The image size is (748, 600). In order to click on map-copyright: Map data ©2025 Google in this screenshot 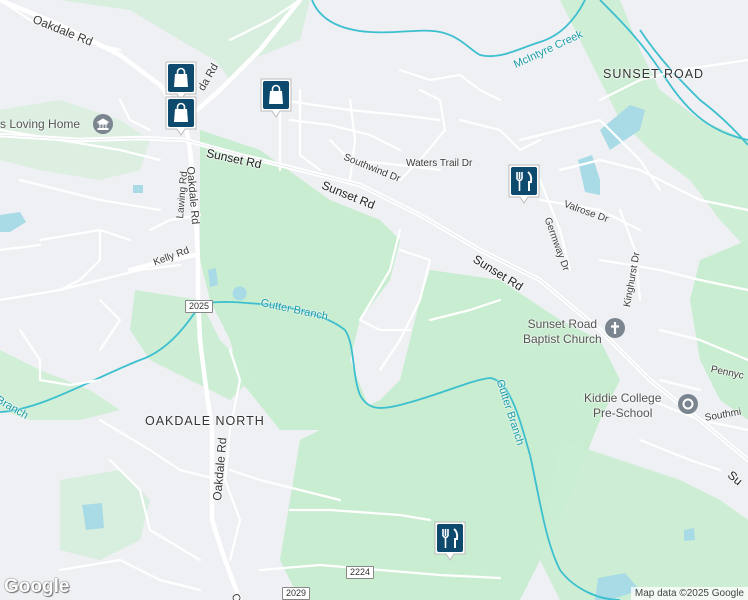, I will do `click(689, 593)`.